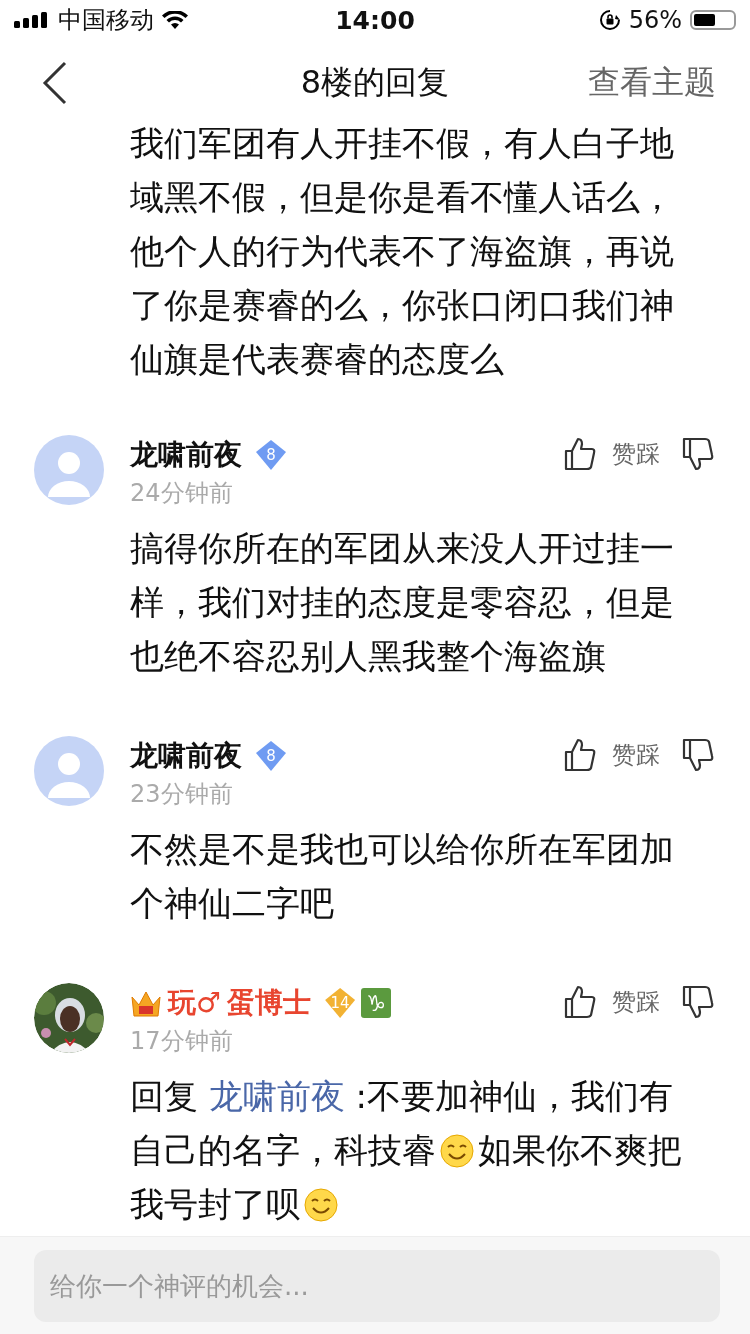 The width and height of the screenshot is (750, 1334). Describe the element at coordinates (32, 20) in the screenshot. I see `signal-icon` at that location.